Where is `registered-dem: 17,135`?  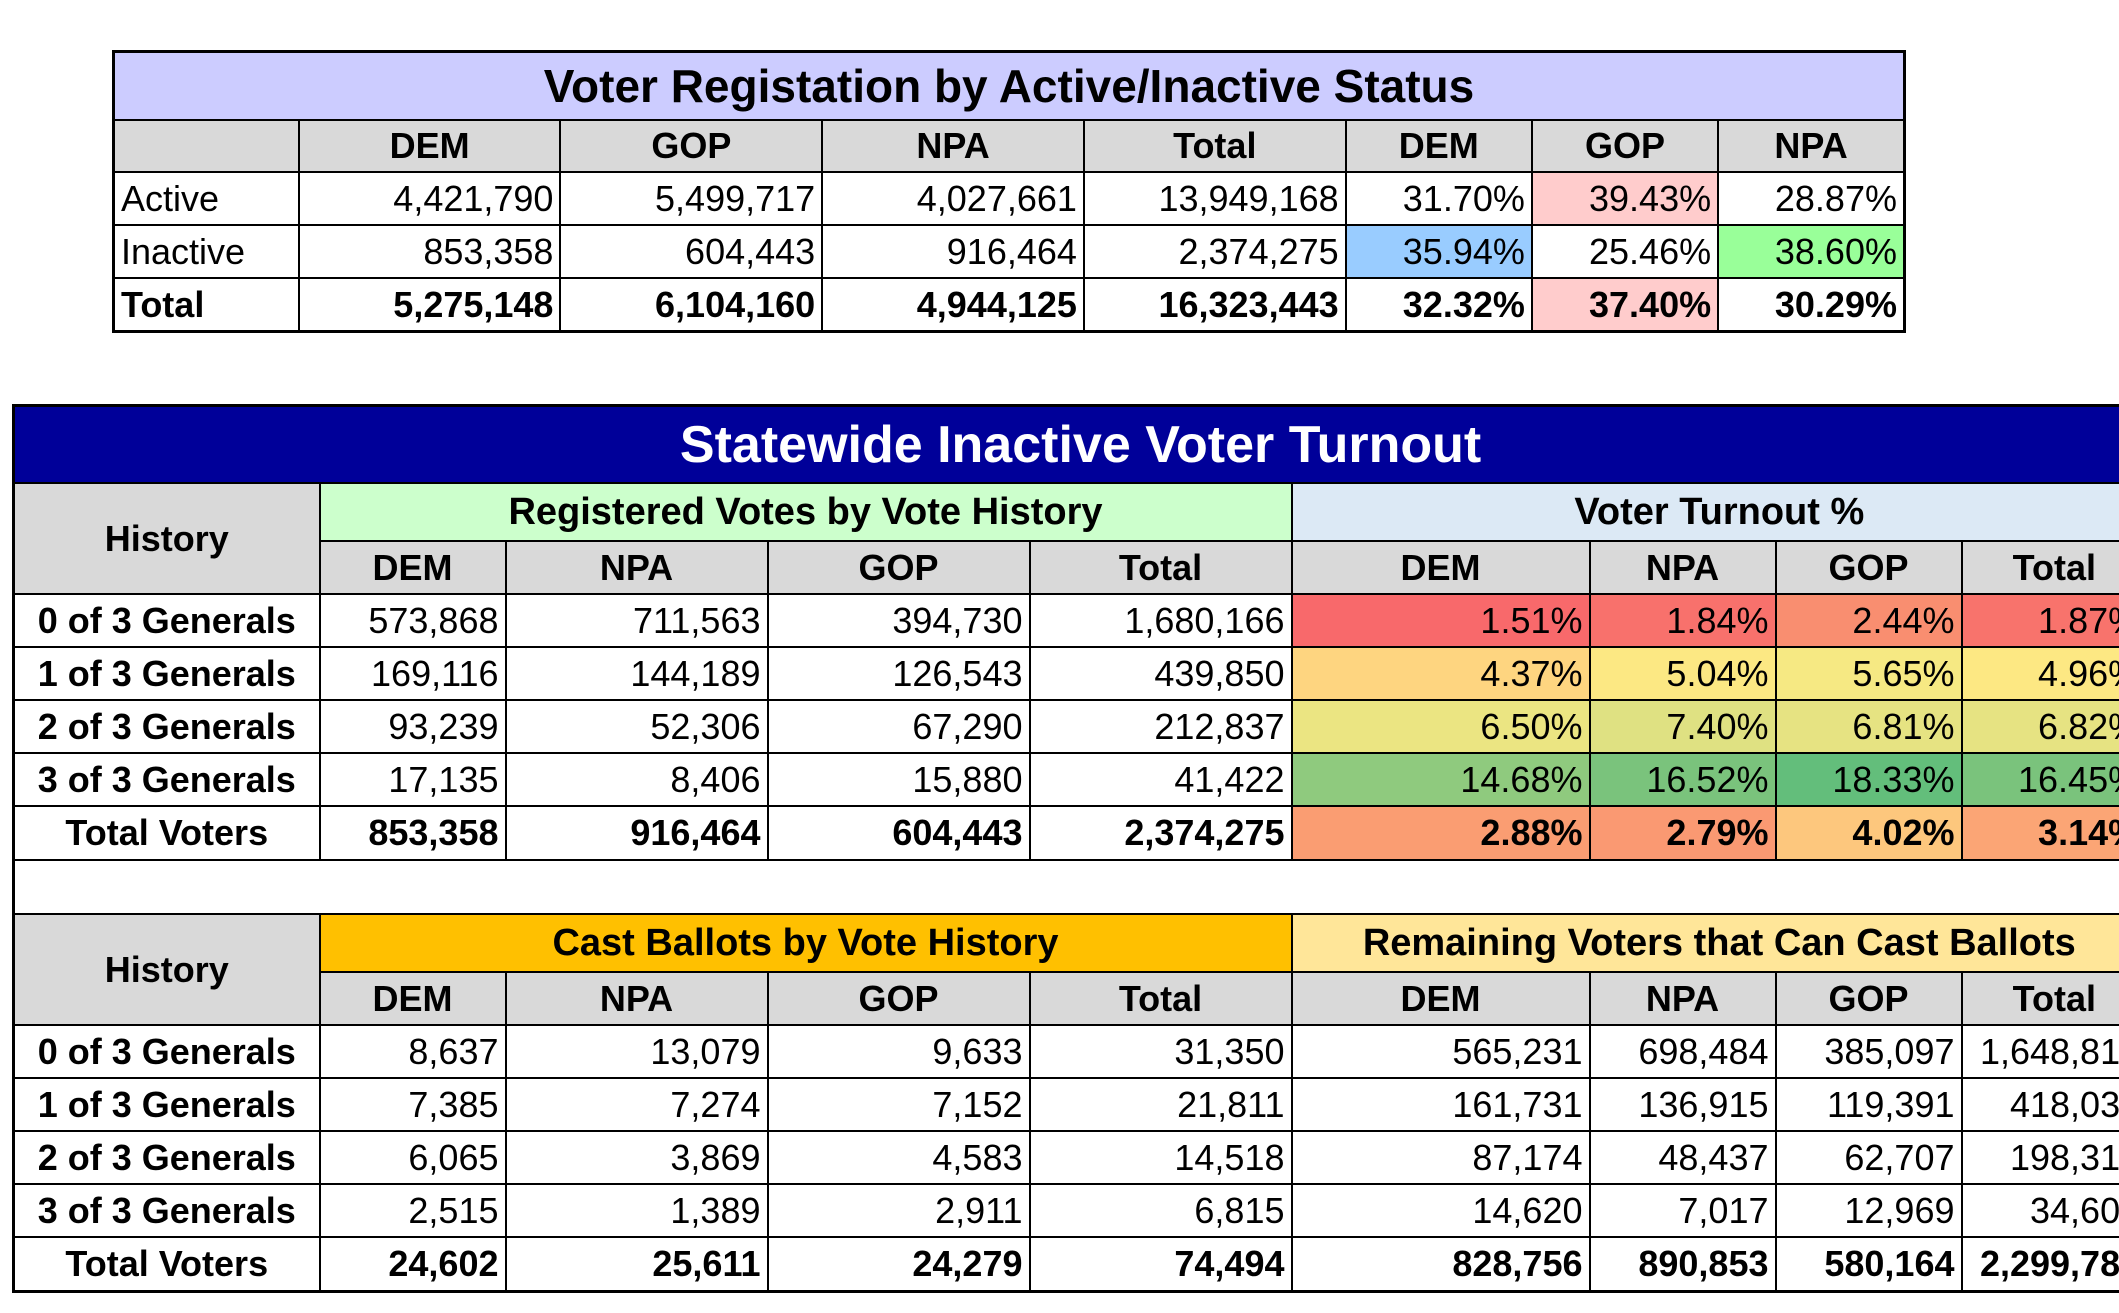
registered-dem: 17,135 is located at coordinates (412, 779).